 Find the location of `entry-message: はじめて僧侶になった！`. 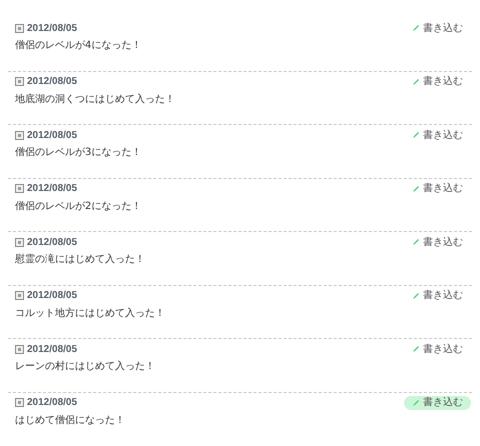

entry-message: はじめて僧侶になった！ is located at coordinates (70, 421).